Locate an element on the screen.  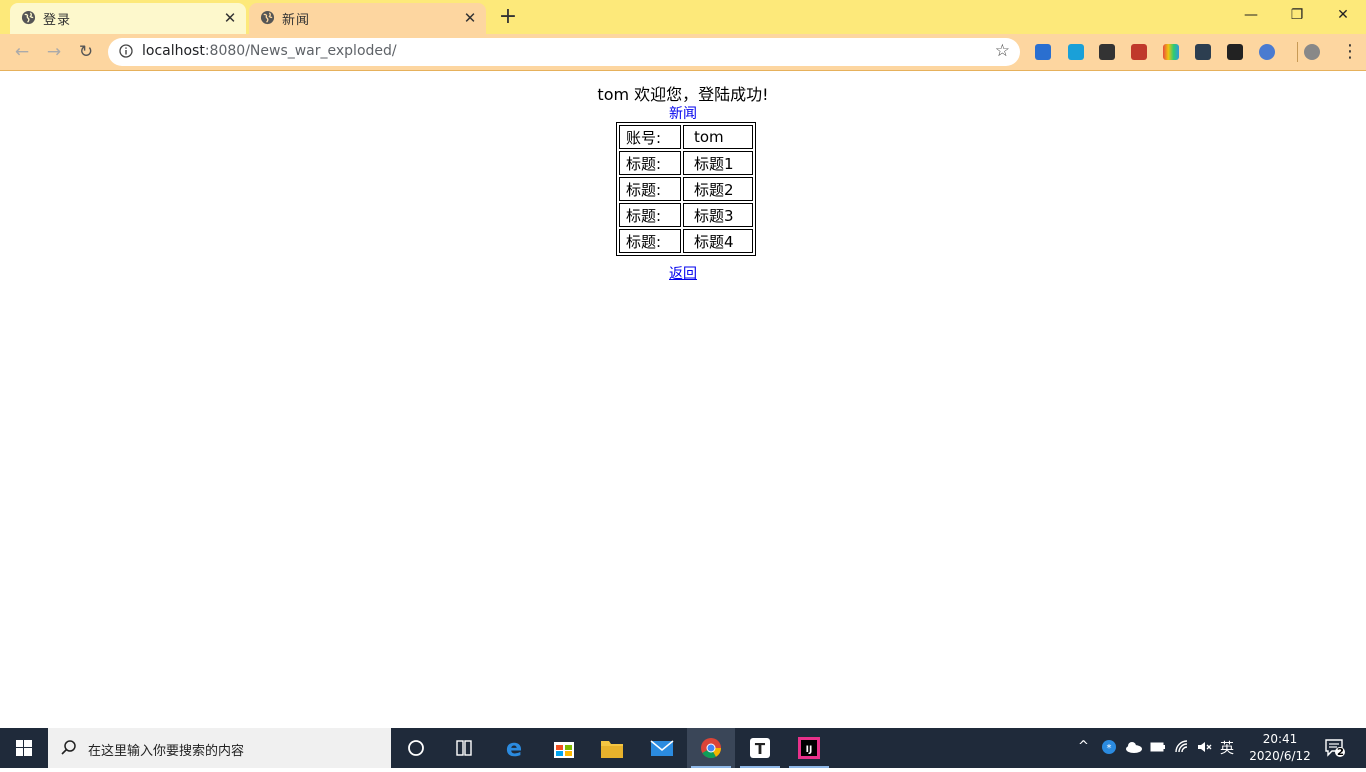
url-path: :8080/News_war_exploded/ is located at coordinates (300, 51).